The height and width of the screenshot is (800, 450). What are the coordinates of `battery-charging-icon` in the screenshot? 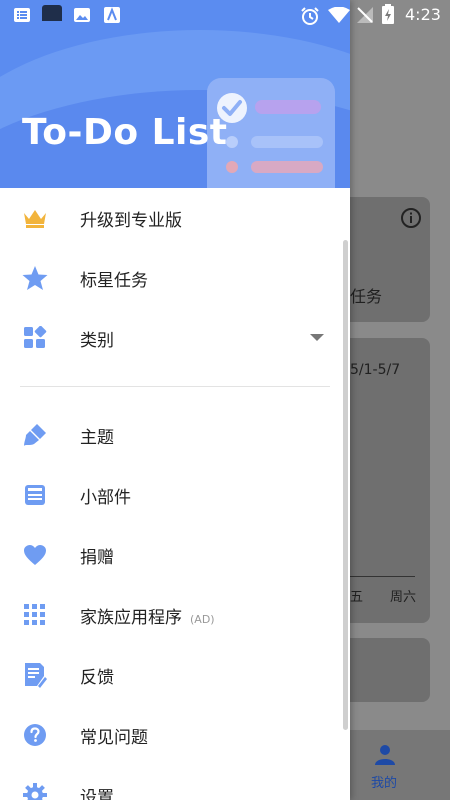 It's located at (388, 14).